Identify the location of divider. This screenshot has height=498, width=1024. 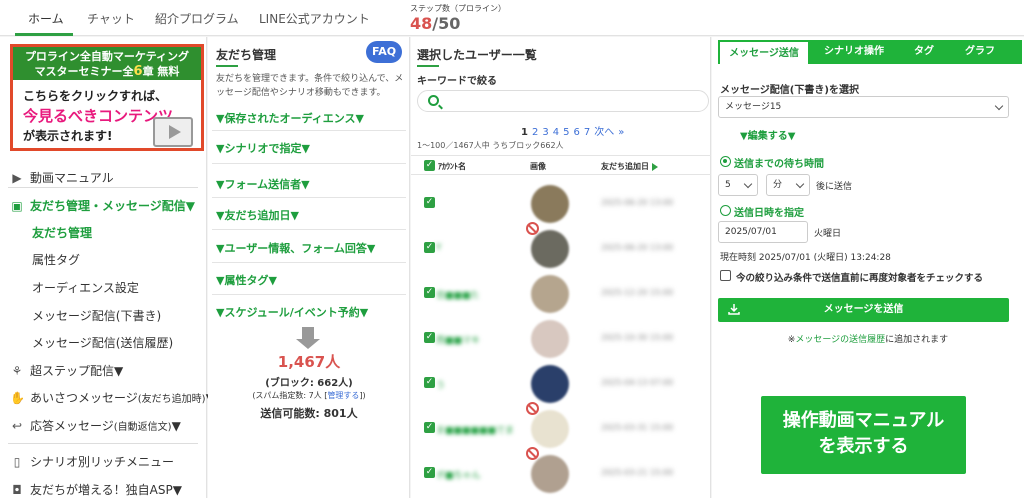
(309, 294).